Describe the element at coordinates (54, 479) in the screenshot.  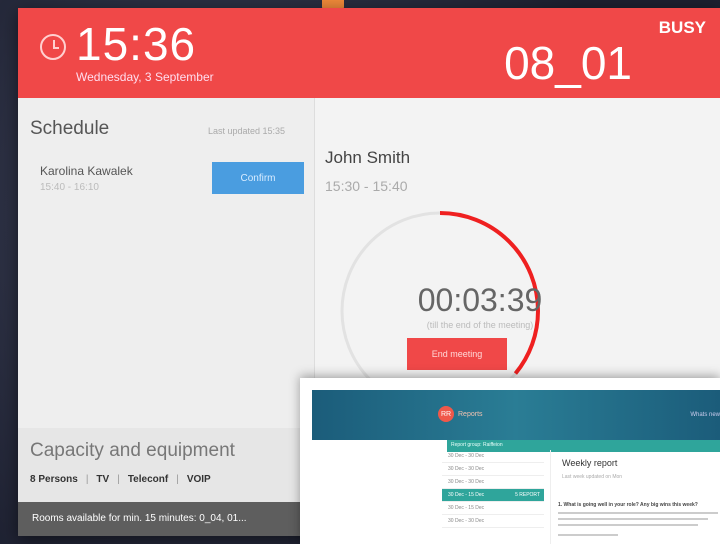
I see `equipment-item: 8 Persons` at that location.